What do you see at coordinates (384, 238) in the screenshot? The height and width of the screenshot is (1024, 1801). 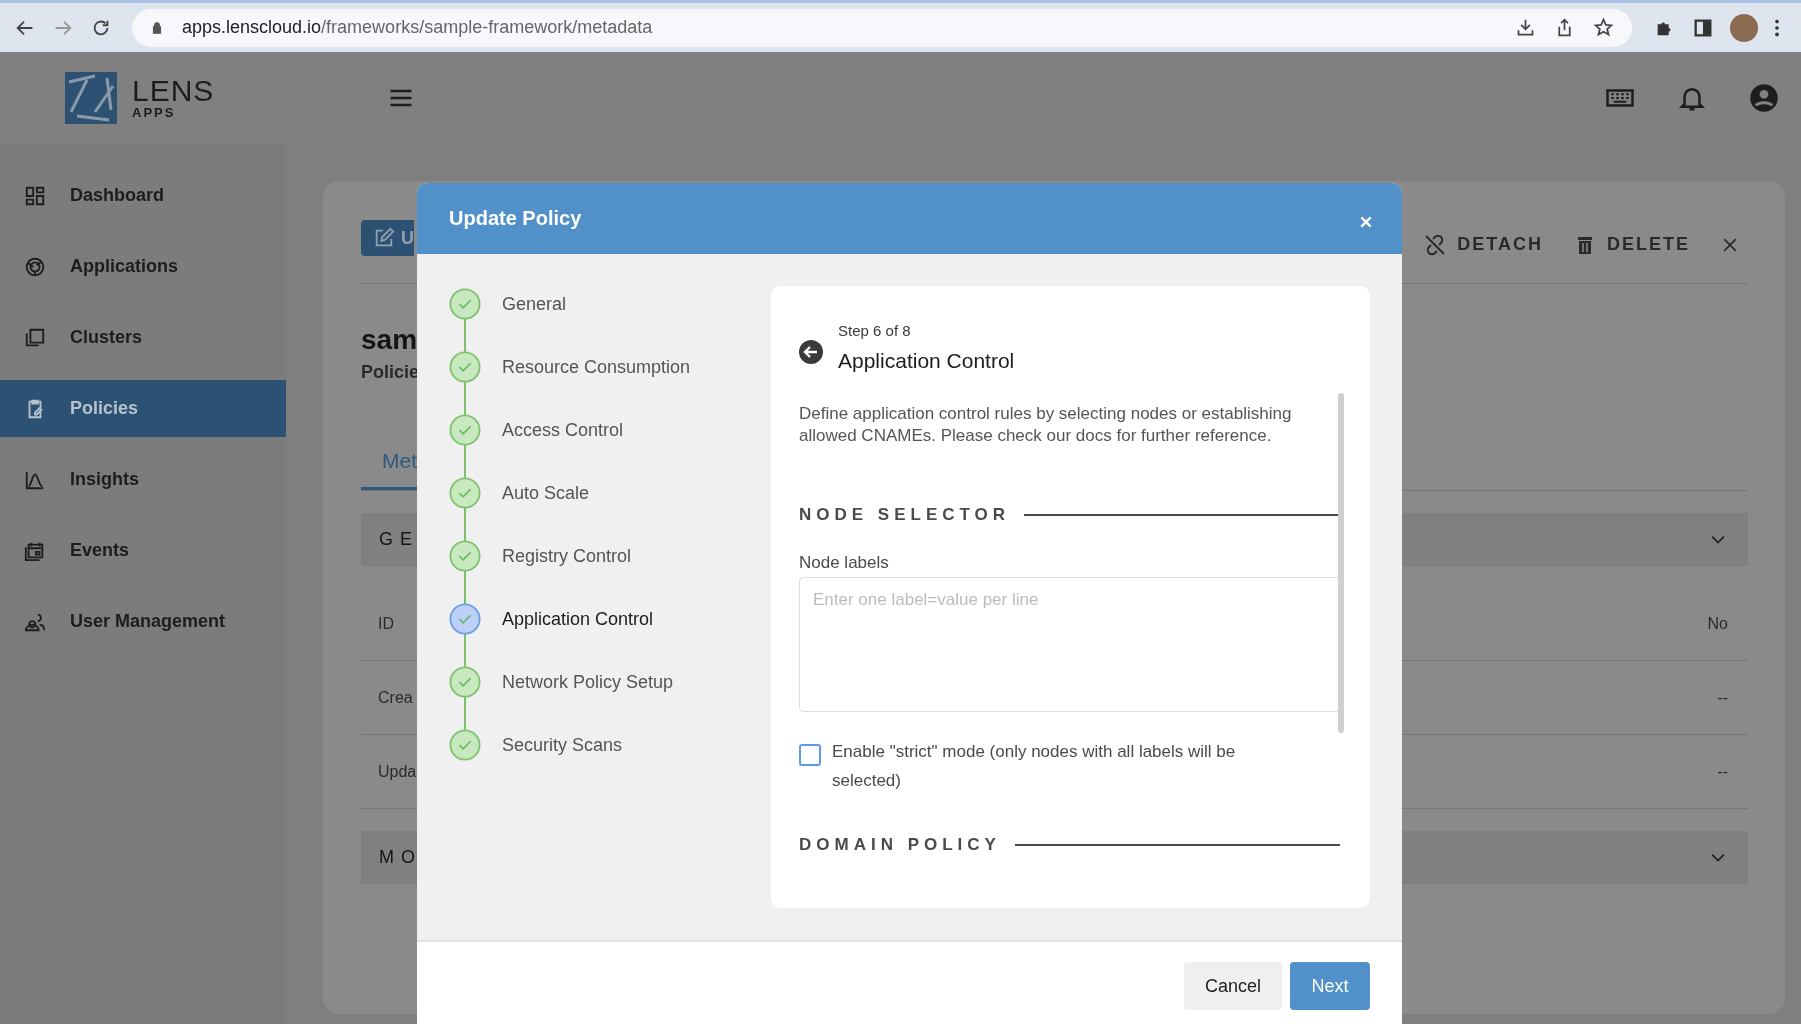 I see `edit-icon` at bounding box center [384, 238].